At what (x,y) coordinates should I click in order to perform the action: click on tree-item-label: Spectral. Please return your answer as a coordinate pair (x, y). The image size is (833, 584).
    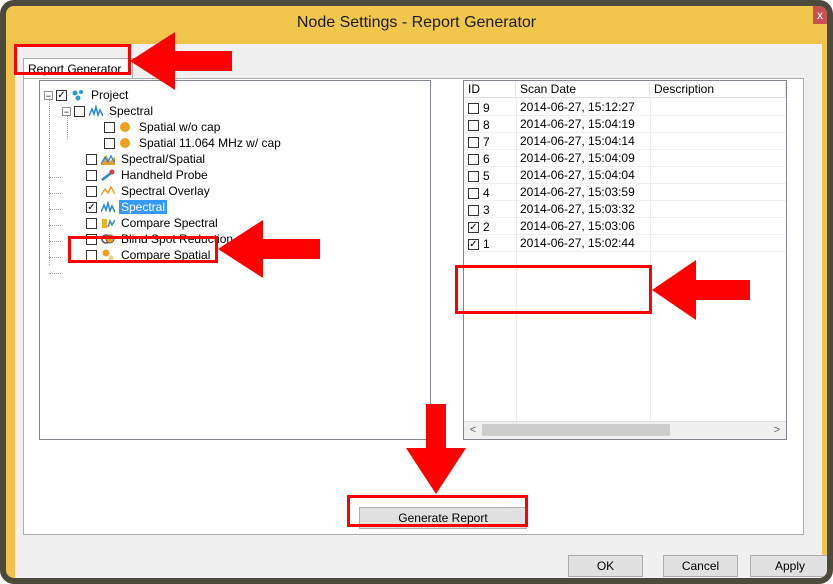
    Looking at the image, I should click on (143, 207).